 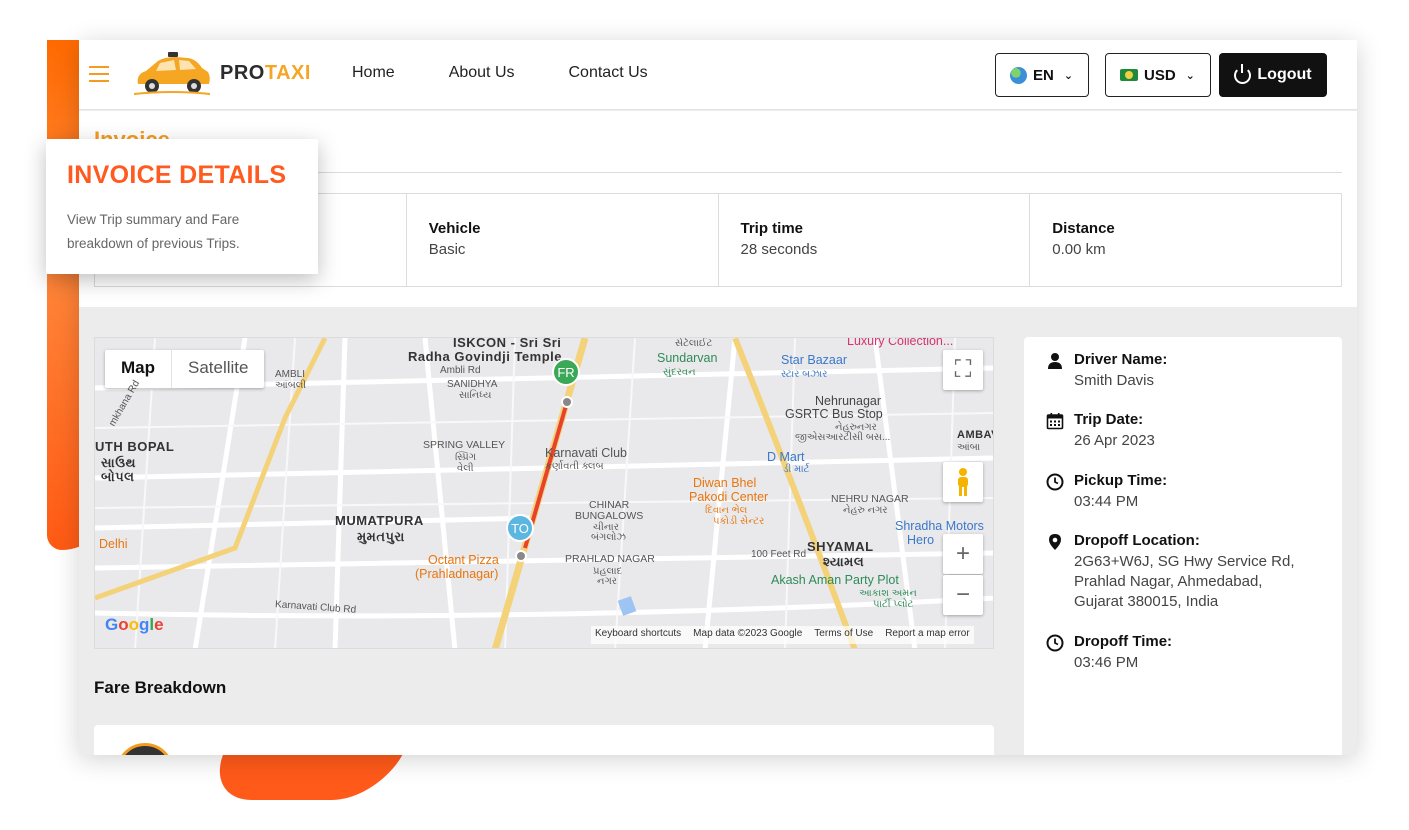 What do you see at coordinates (969, 447) in the screenshot?
I see `map-label: આંબા` at bounding box center [969, 447].